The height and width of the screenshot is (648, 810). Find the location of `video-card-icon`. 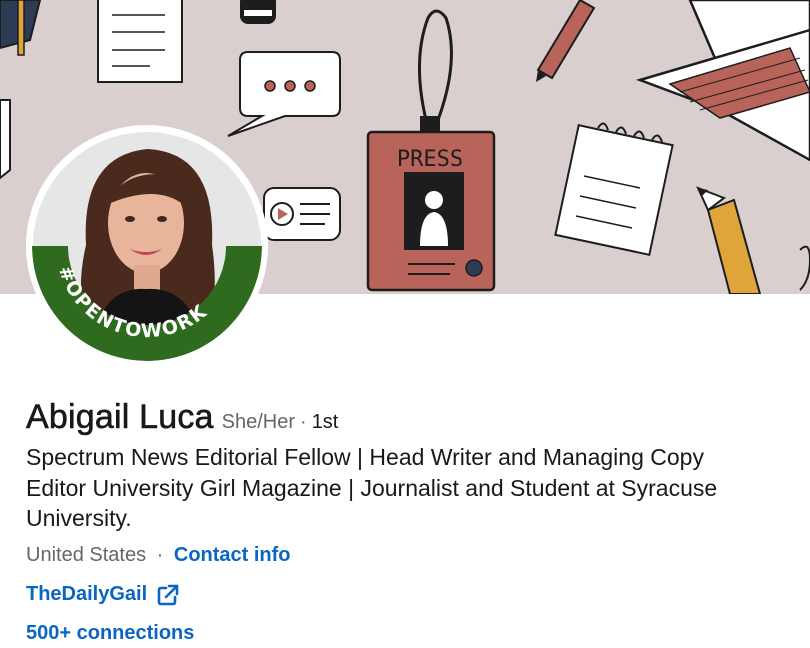

video-card-icon is located at coordinates (302, 214).